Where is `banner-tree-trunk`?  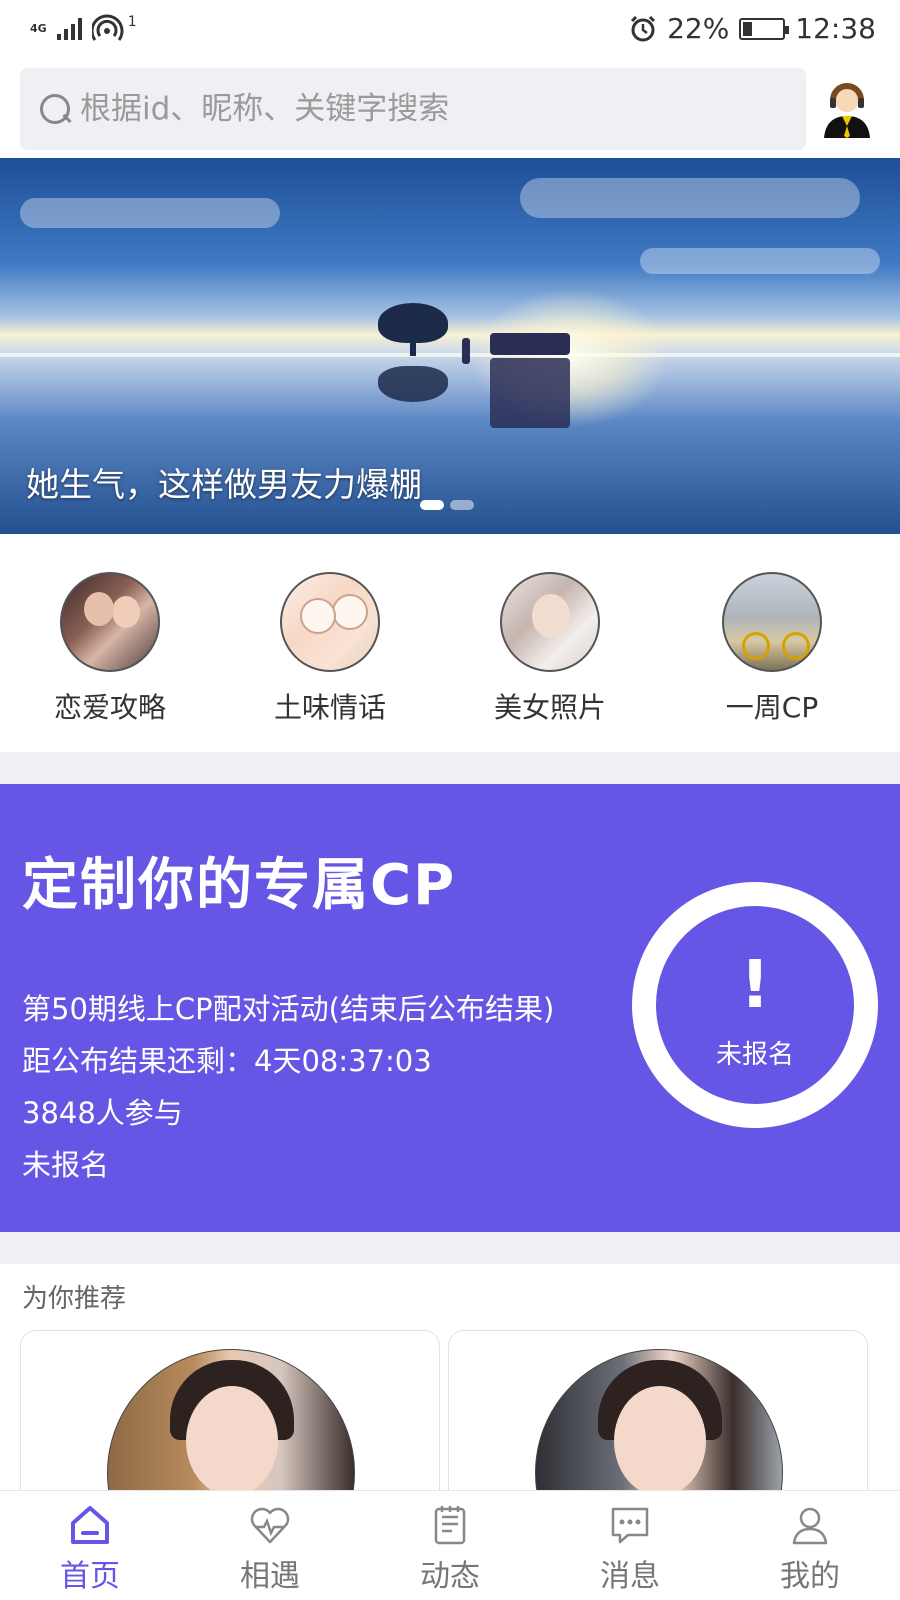
banner-tree-trunk is located at coordinates (413, 347).